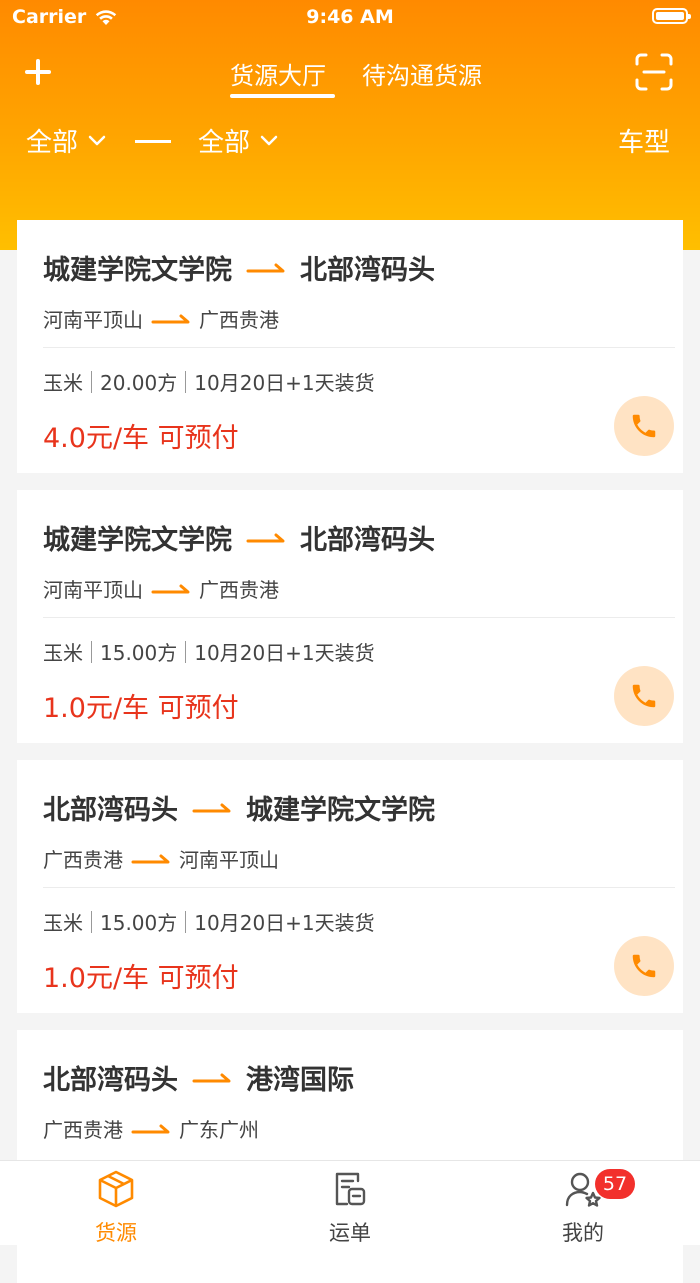  I want to click on price: 4.0元/车 可预付, so click(141, 438).